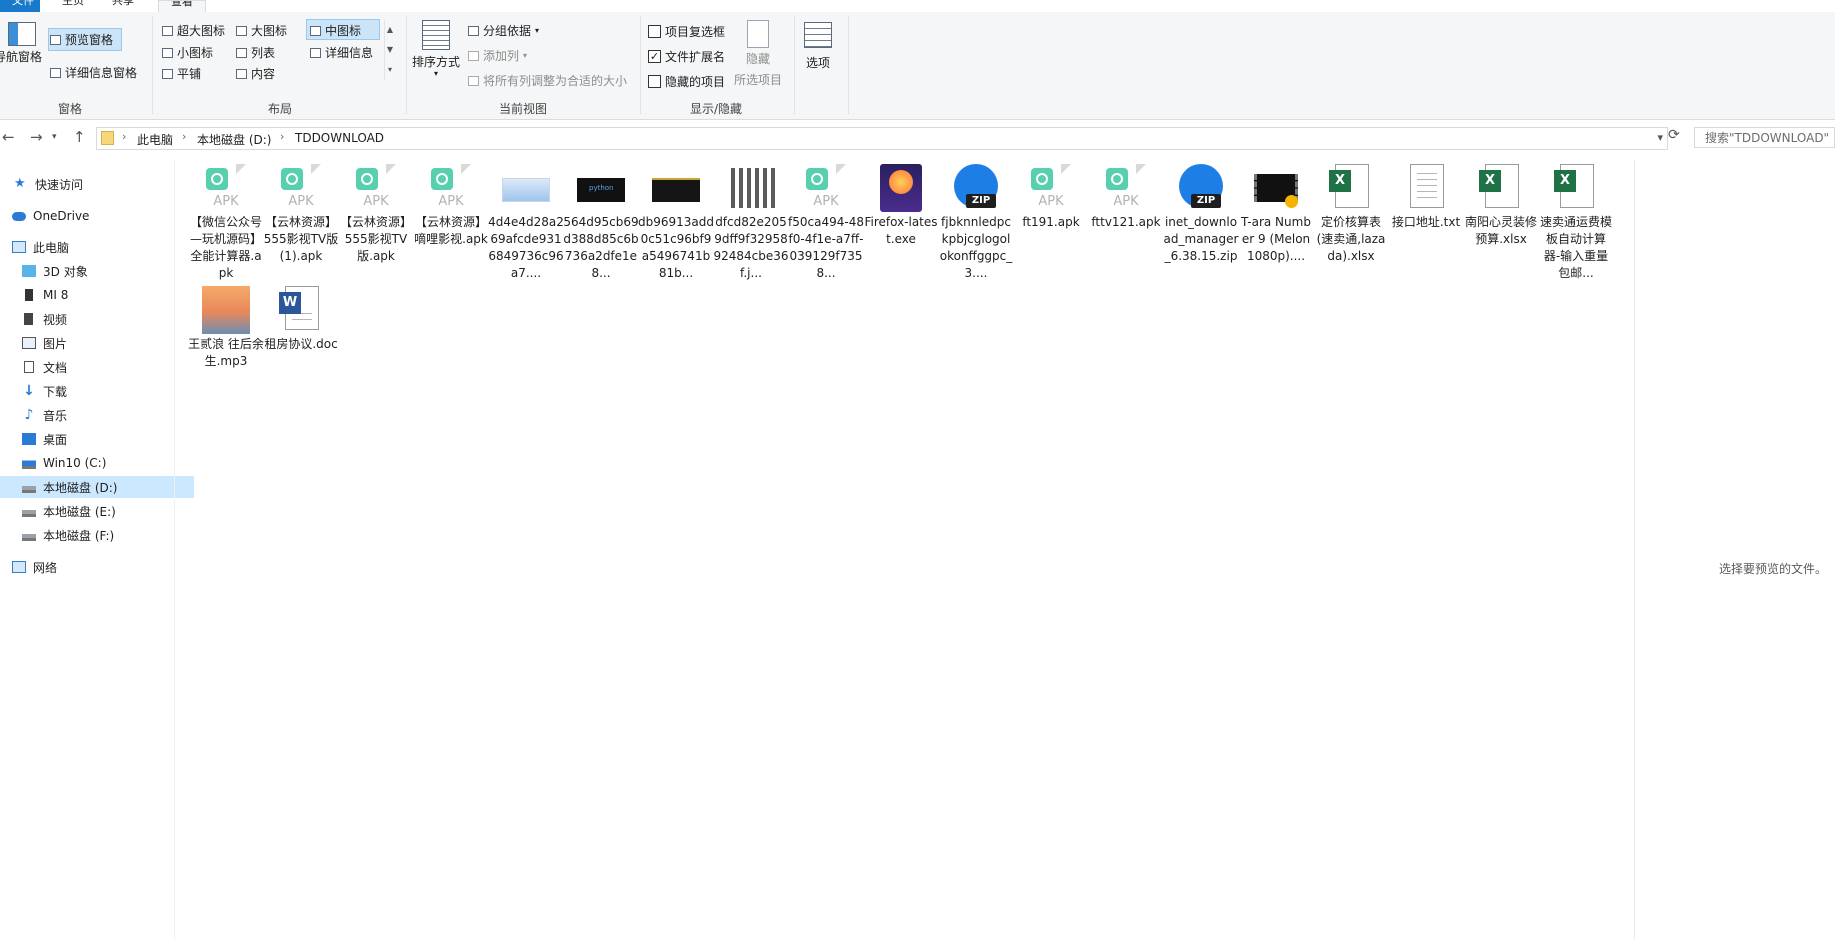  I want to click on file-item: W 租房协议.doc, so click(301, 319).